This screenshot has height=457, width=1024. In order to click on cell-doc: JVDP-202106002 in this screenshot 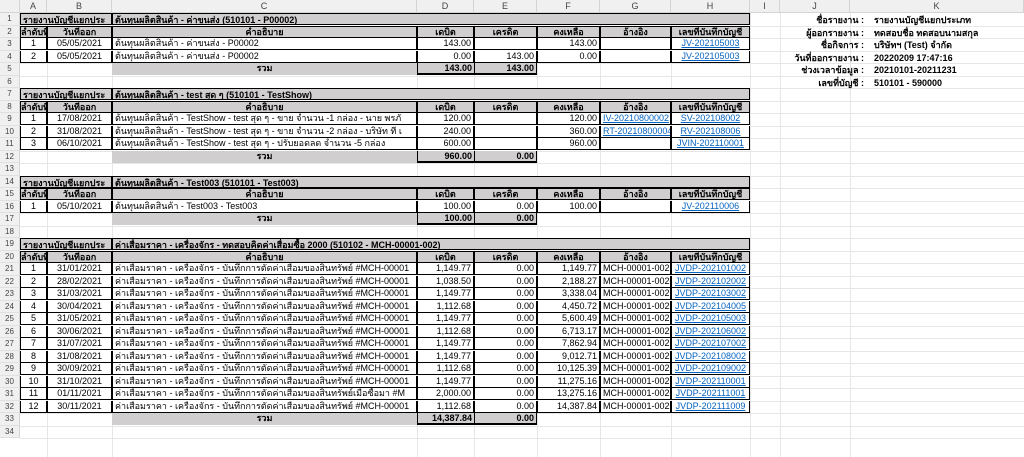, I will do `click(710, 331)`.